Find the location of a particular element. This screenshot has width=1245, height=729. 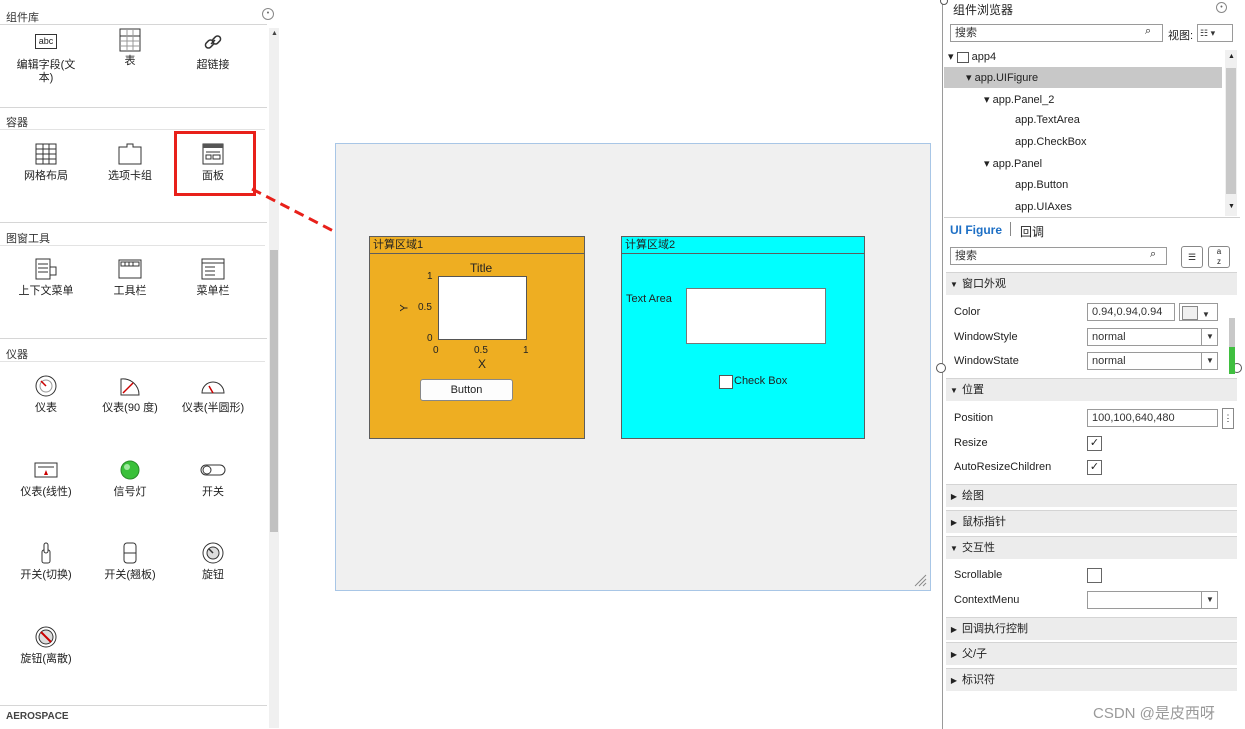

prop-contextmenu-label: ContextMenu is located at coordinates (987, 600).